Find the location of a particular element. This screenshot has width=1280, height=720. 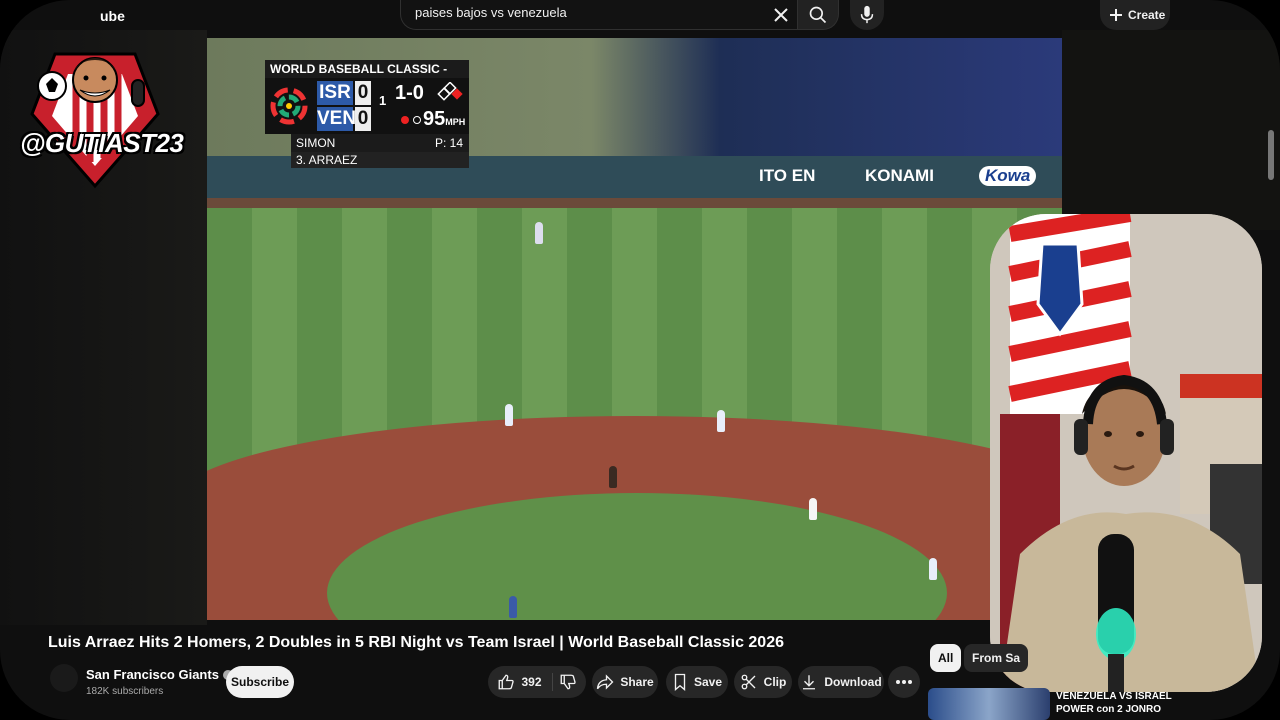

ad-itoen: ITO EN is located at coordinates (787, 175).